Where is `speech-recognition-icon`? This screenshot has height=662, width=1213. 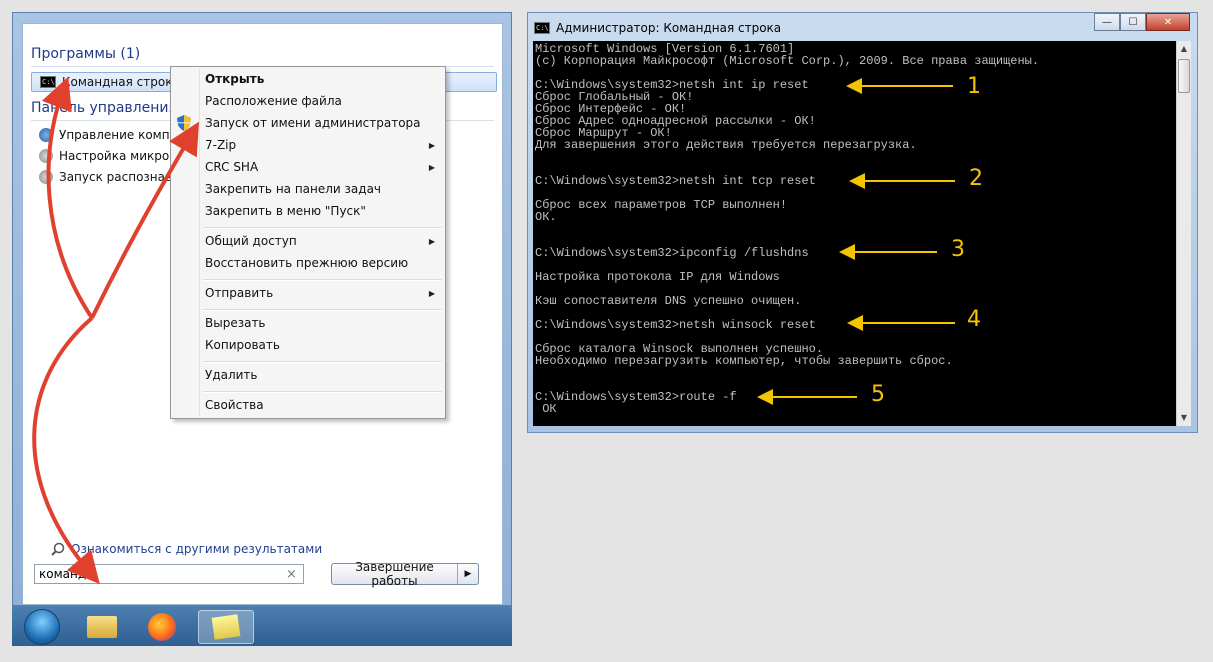
speech-recognition-icon is located at coordinates (46, 177).